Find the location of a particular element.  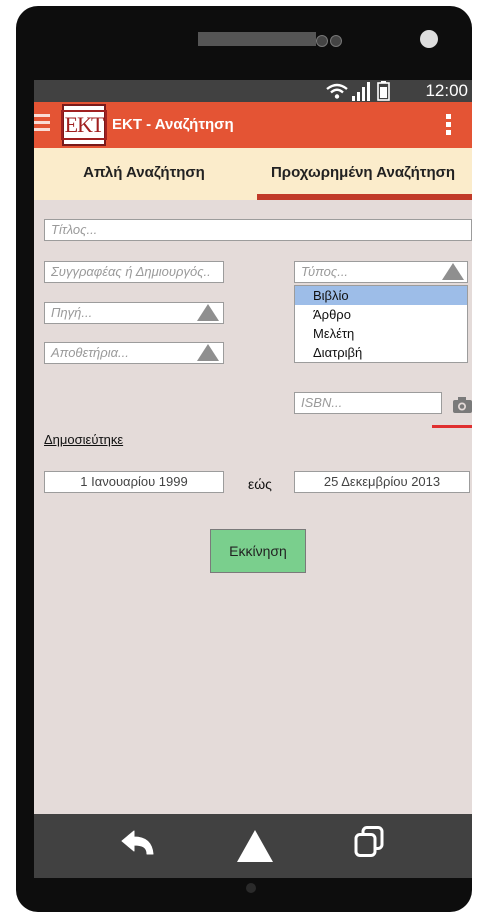

signal-icon is located at coordinates (361, 91).